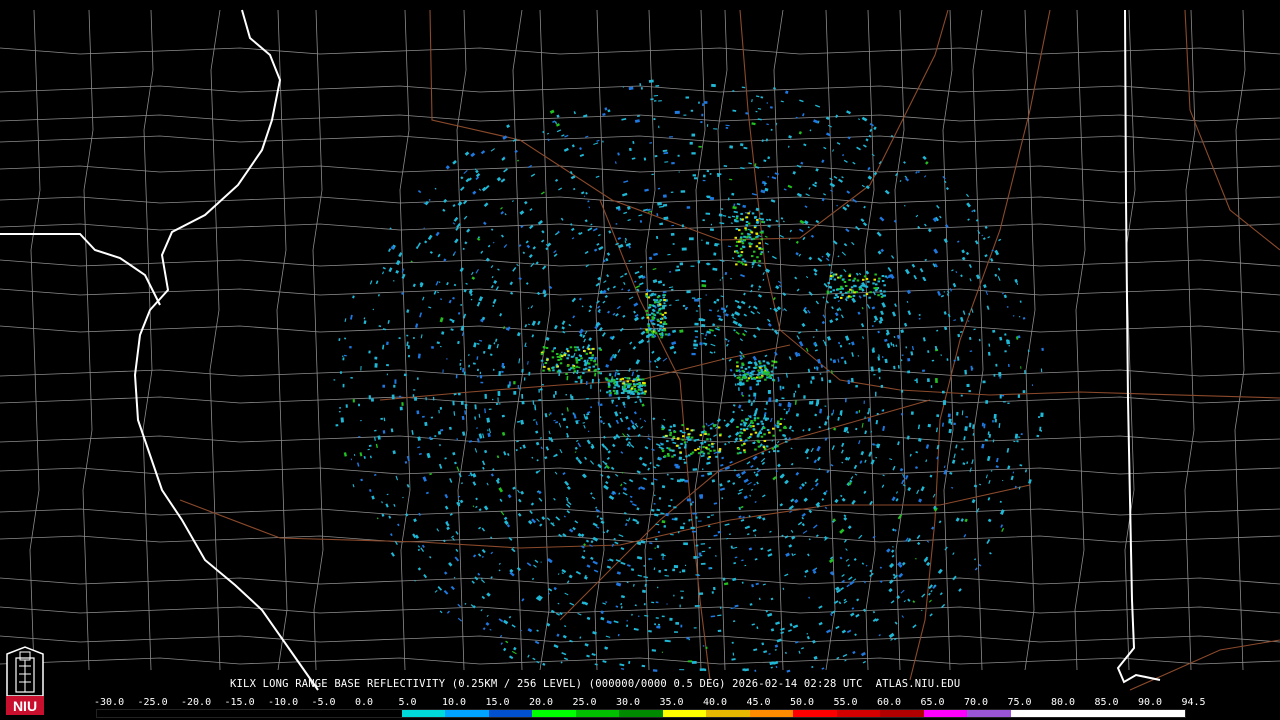  What do you see at coordinates (226, 350) in the screenshot?
I see `state-border-mississippi` at bounding box center [226, 350].